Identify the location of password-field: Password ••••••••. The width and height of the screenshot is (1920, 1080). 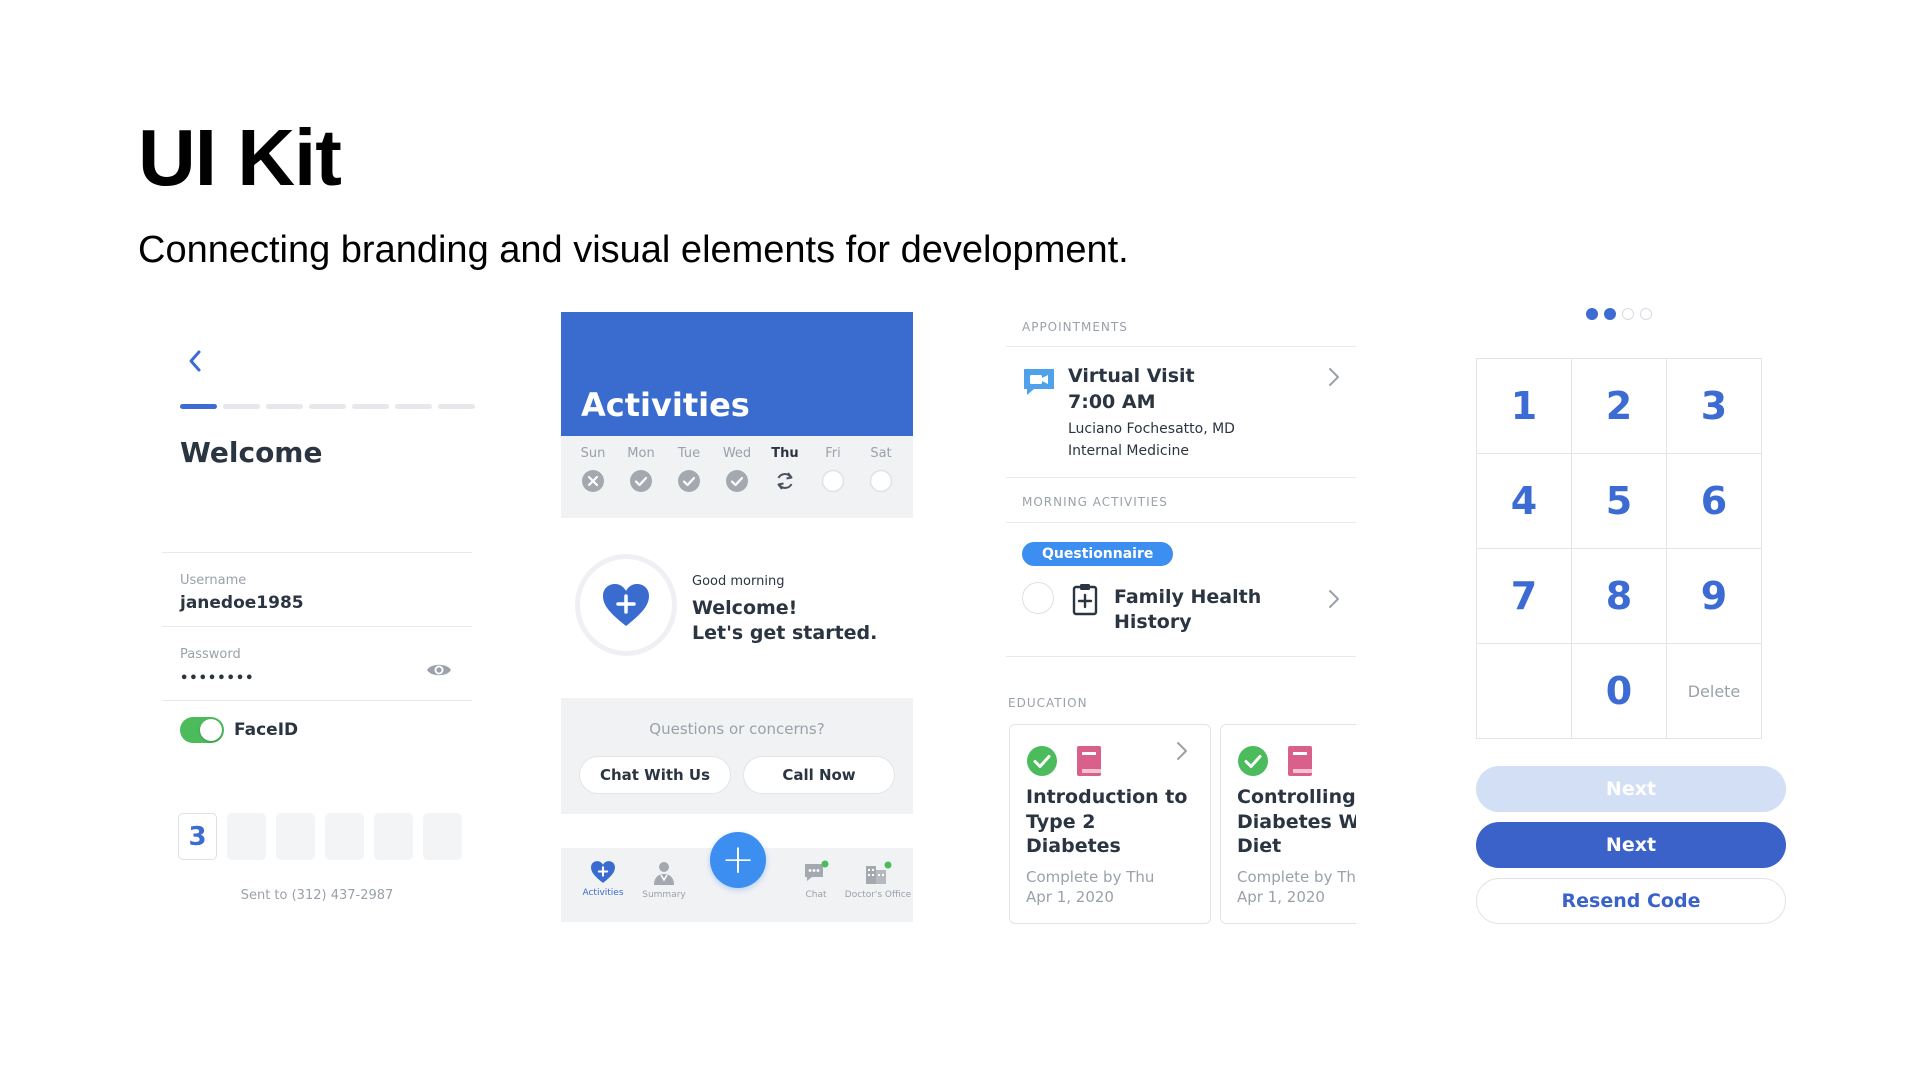
(317, 663).